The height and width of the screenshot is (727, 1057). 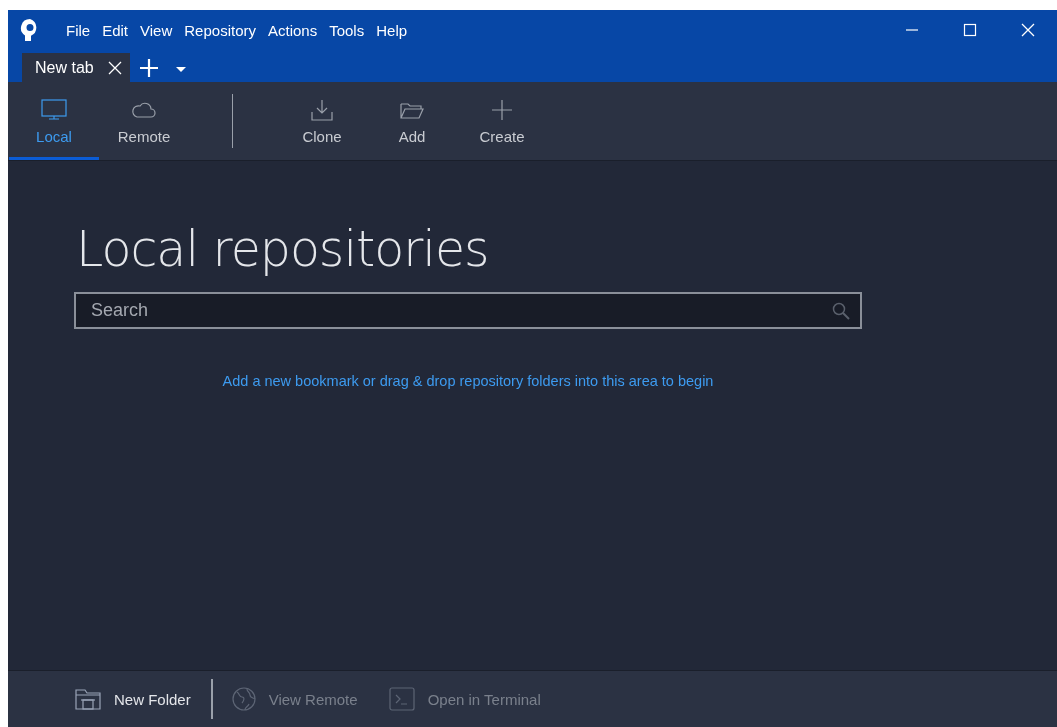 I want to click on monitor-icon, so click(x=54, y=109).